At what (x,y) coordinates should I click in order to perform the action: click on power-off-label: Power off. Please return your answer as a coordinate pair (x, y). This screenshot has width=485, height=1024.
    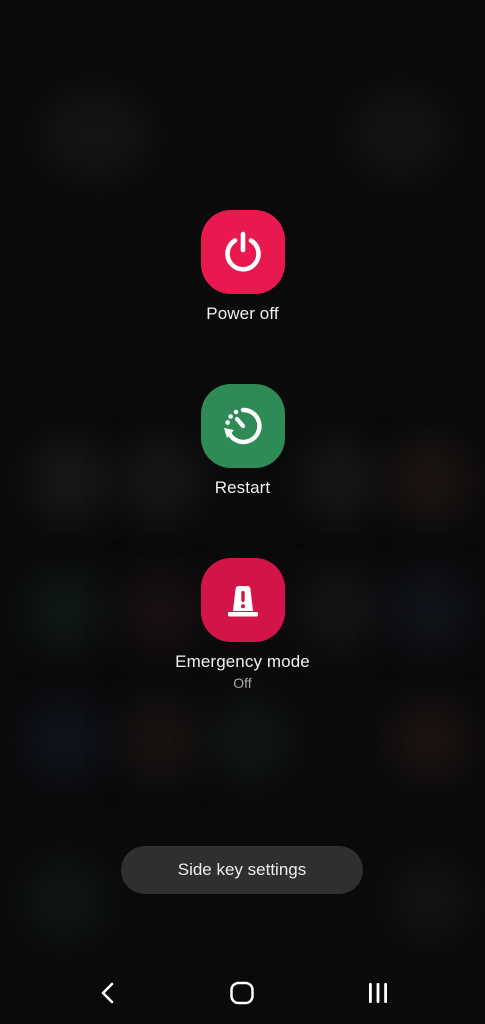
    Looking at the image, I should click on (242, 313).